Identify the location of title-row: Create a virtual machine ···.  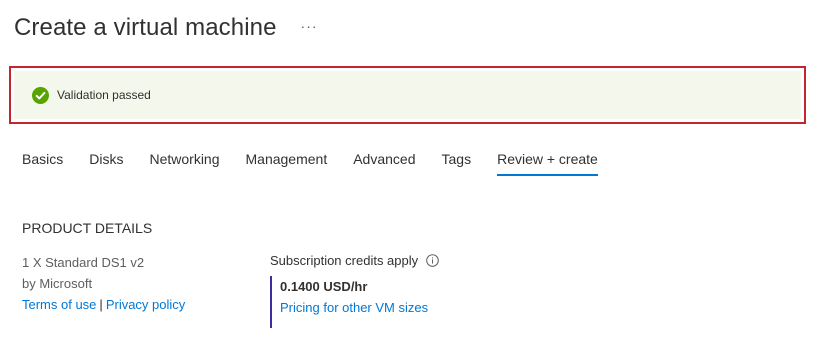
(166, 28).